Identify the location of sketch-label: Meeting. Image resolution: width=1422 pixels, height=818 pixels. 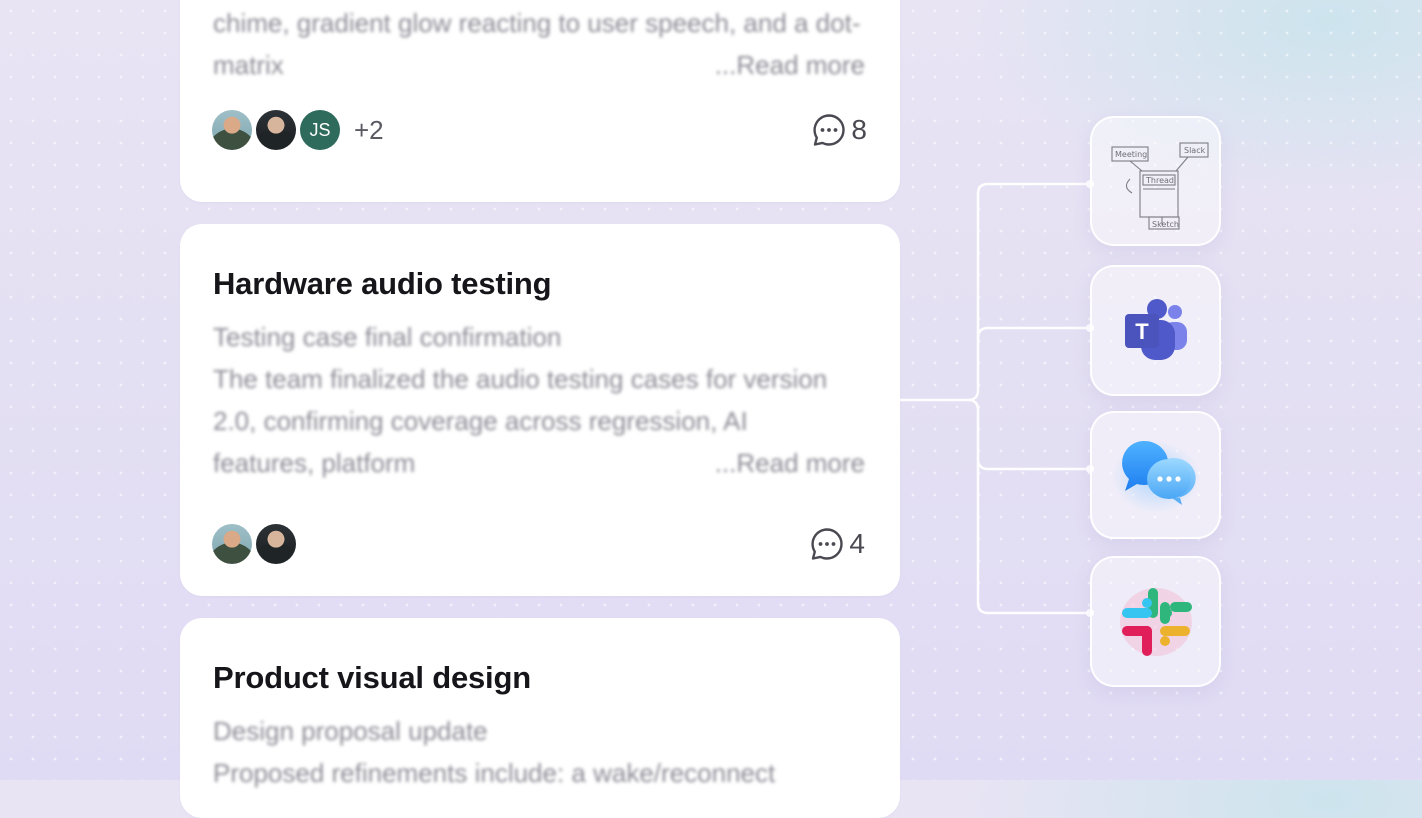
(1131, 154).